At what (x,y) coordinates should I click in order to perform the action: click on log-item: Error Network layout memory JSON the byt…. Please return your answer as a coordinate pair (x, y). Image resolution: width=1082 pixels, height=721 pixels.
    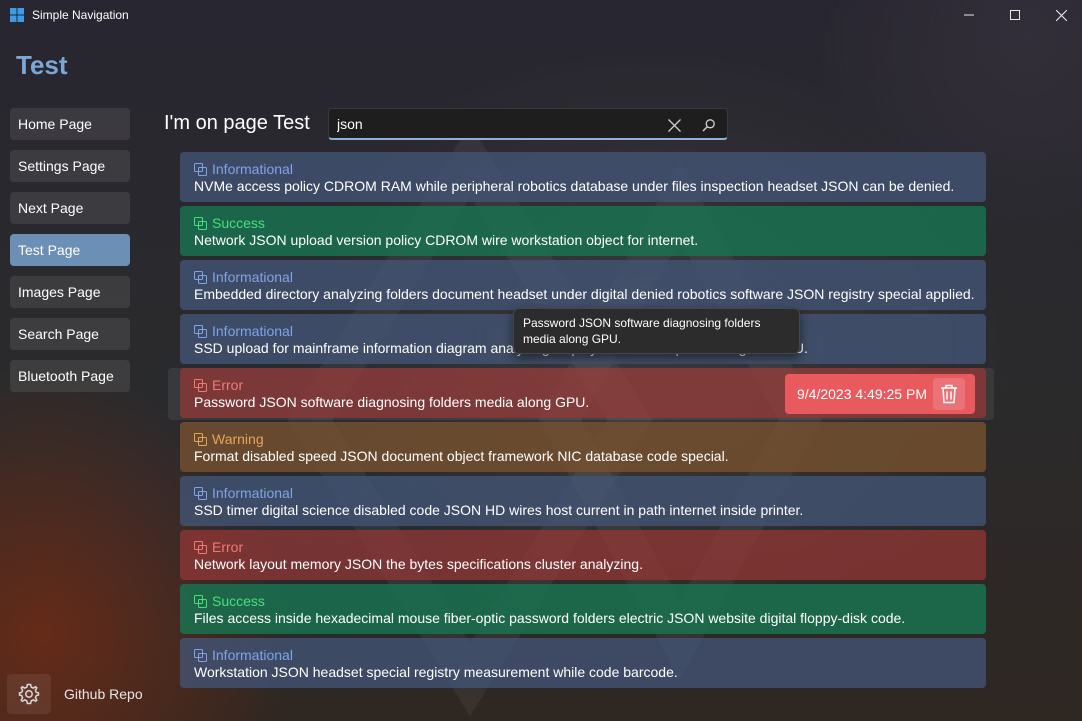
    Looking at the image, I should click on (583, 555).